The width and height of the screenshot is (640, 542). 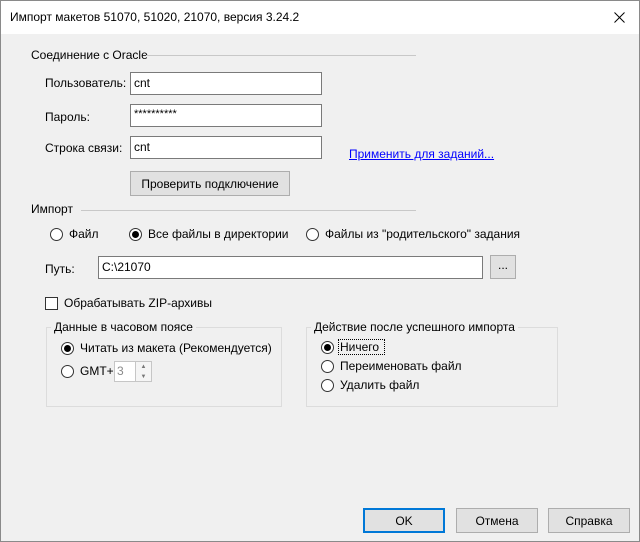 I want to click on import-section-divider, so click(x=248, y=210).